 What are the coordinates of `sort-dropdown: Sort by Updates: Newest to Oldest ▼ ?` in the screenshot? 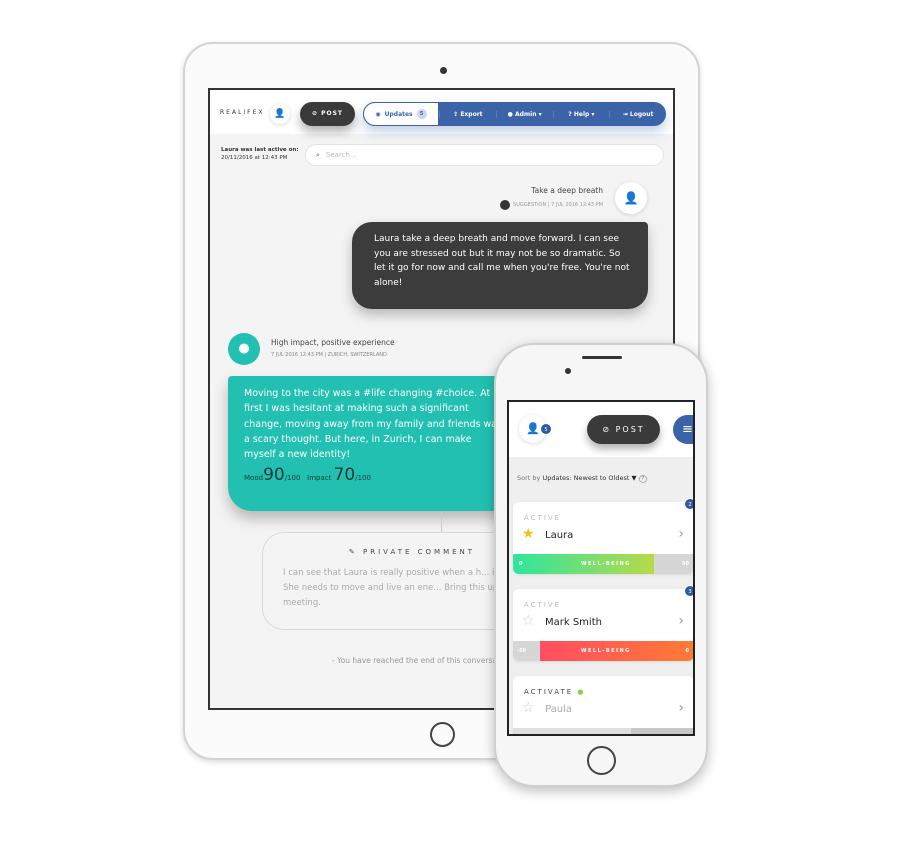 It's located at (582, 478).